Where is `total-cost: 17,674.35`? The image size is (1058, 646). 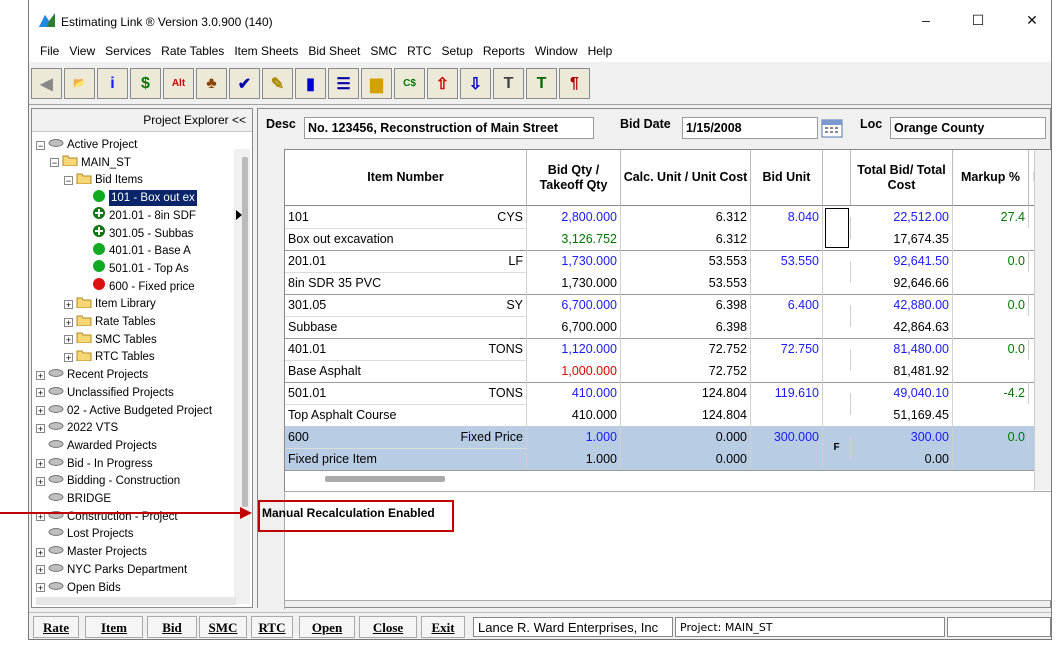
total-cost: 17,674.35 is located at coordinates (902, 239).